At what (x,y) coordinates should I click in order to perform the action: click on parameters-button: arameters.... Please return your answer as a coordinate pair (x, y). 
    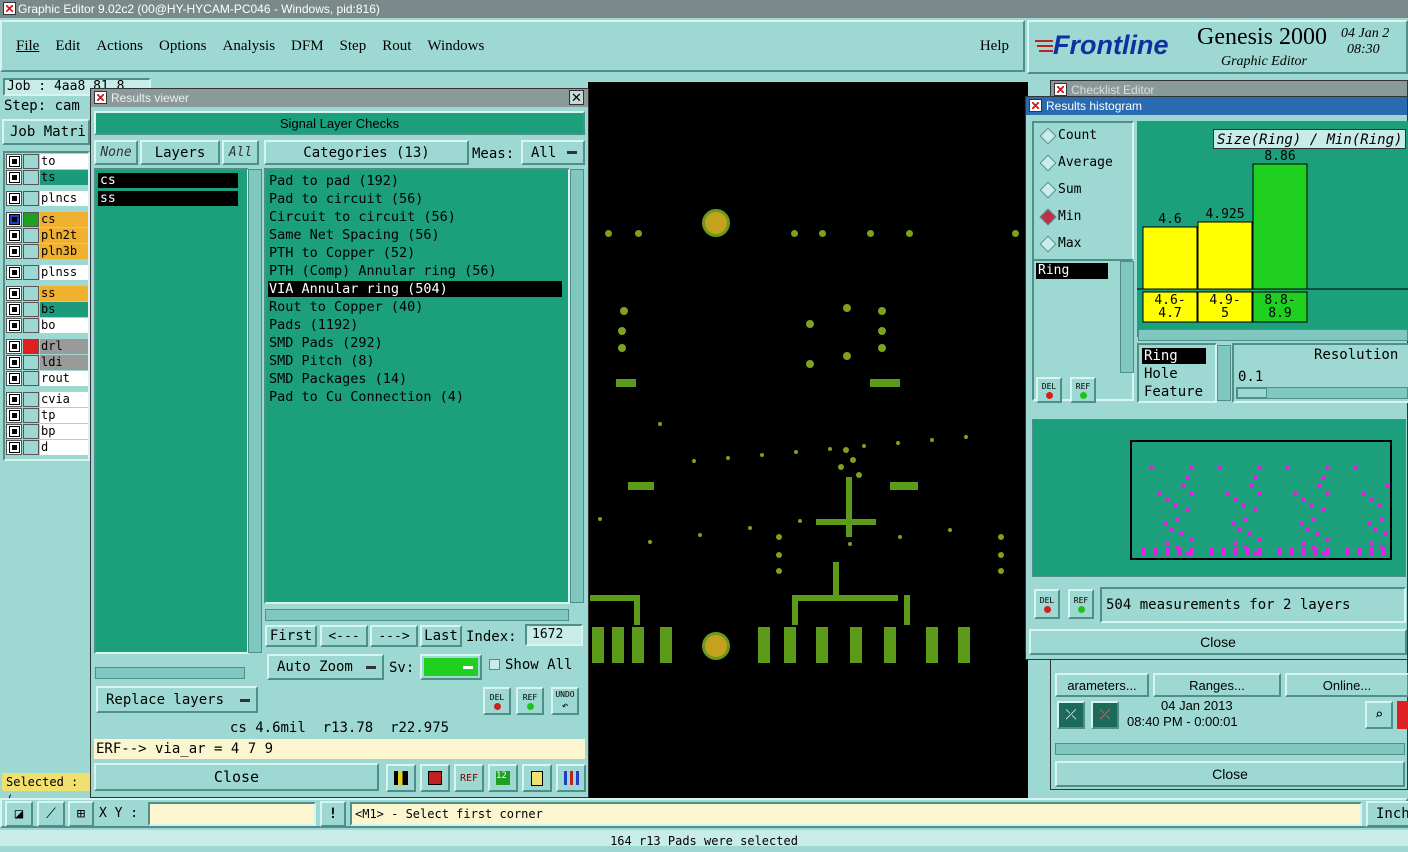
    Looking at the image, I should click on (1102, 685).